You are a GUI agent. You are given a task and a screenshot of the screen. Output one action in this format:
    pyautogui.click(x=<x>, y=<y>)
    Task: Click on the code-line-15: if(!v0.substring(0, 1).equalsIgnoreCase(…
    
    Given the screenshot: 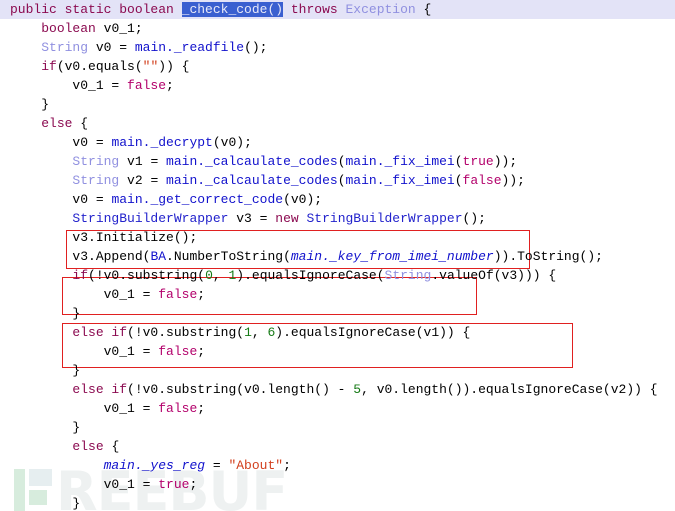 What is the action you would take?
    pyautogui.click(x=337, y=275)
    